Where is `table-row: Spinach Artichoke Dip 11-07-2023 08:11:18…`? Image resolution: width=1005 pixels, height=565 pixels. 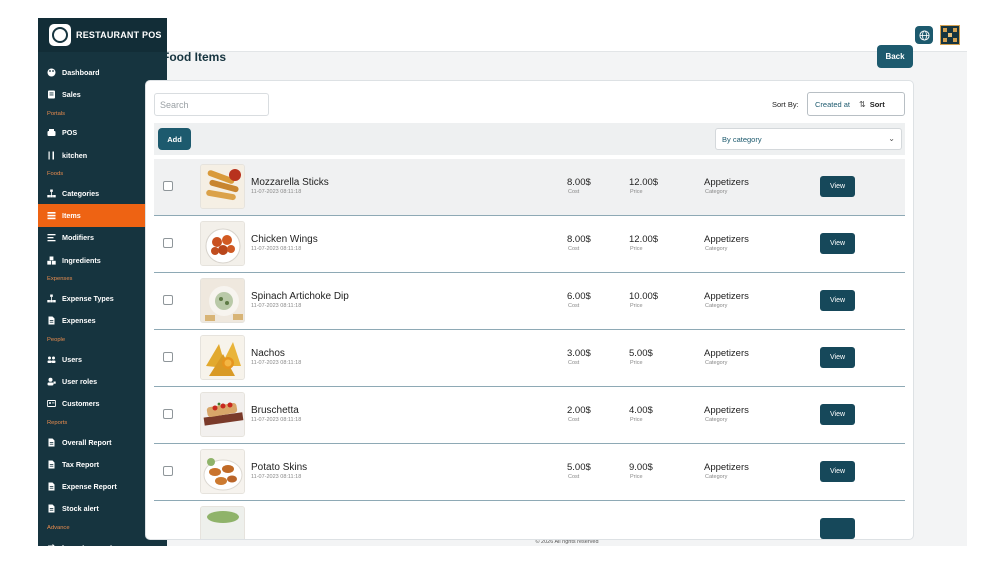 table-row: Spinach Artichoke Dip 11-07-2023 08:11:18… is located at coordinates (529, 301).